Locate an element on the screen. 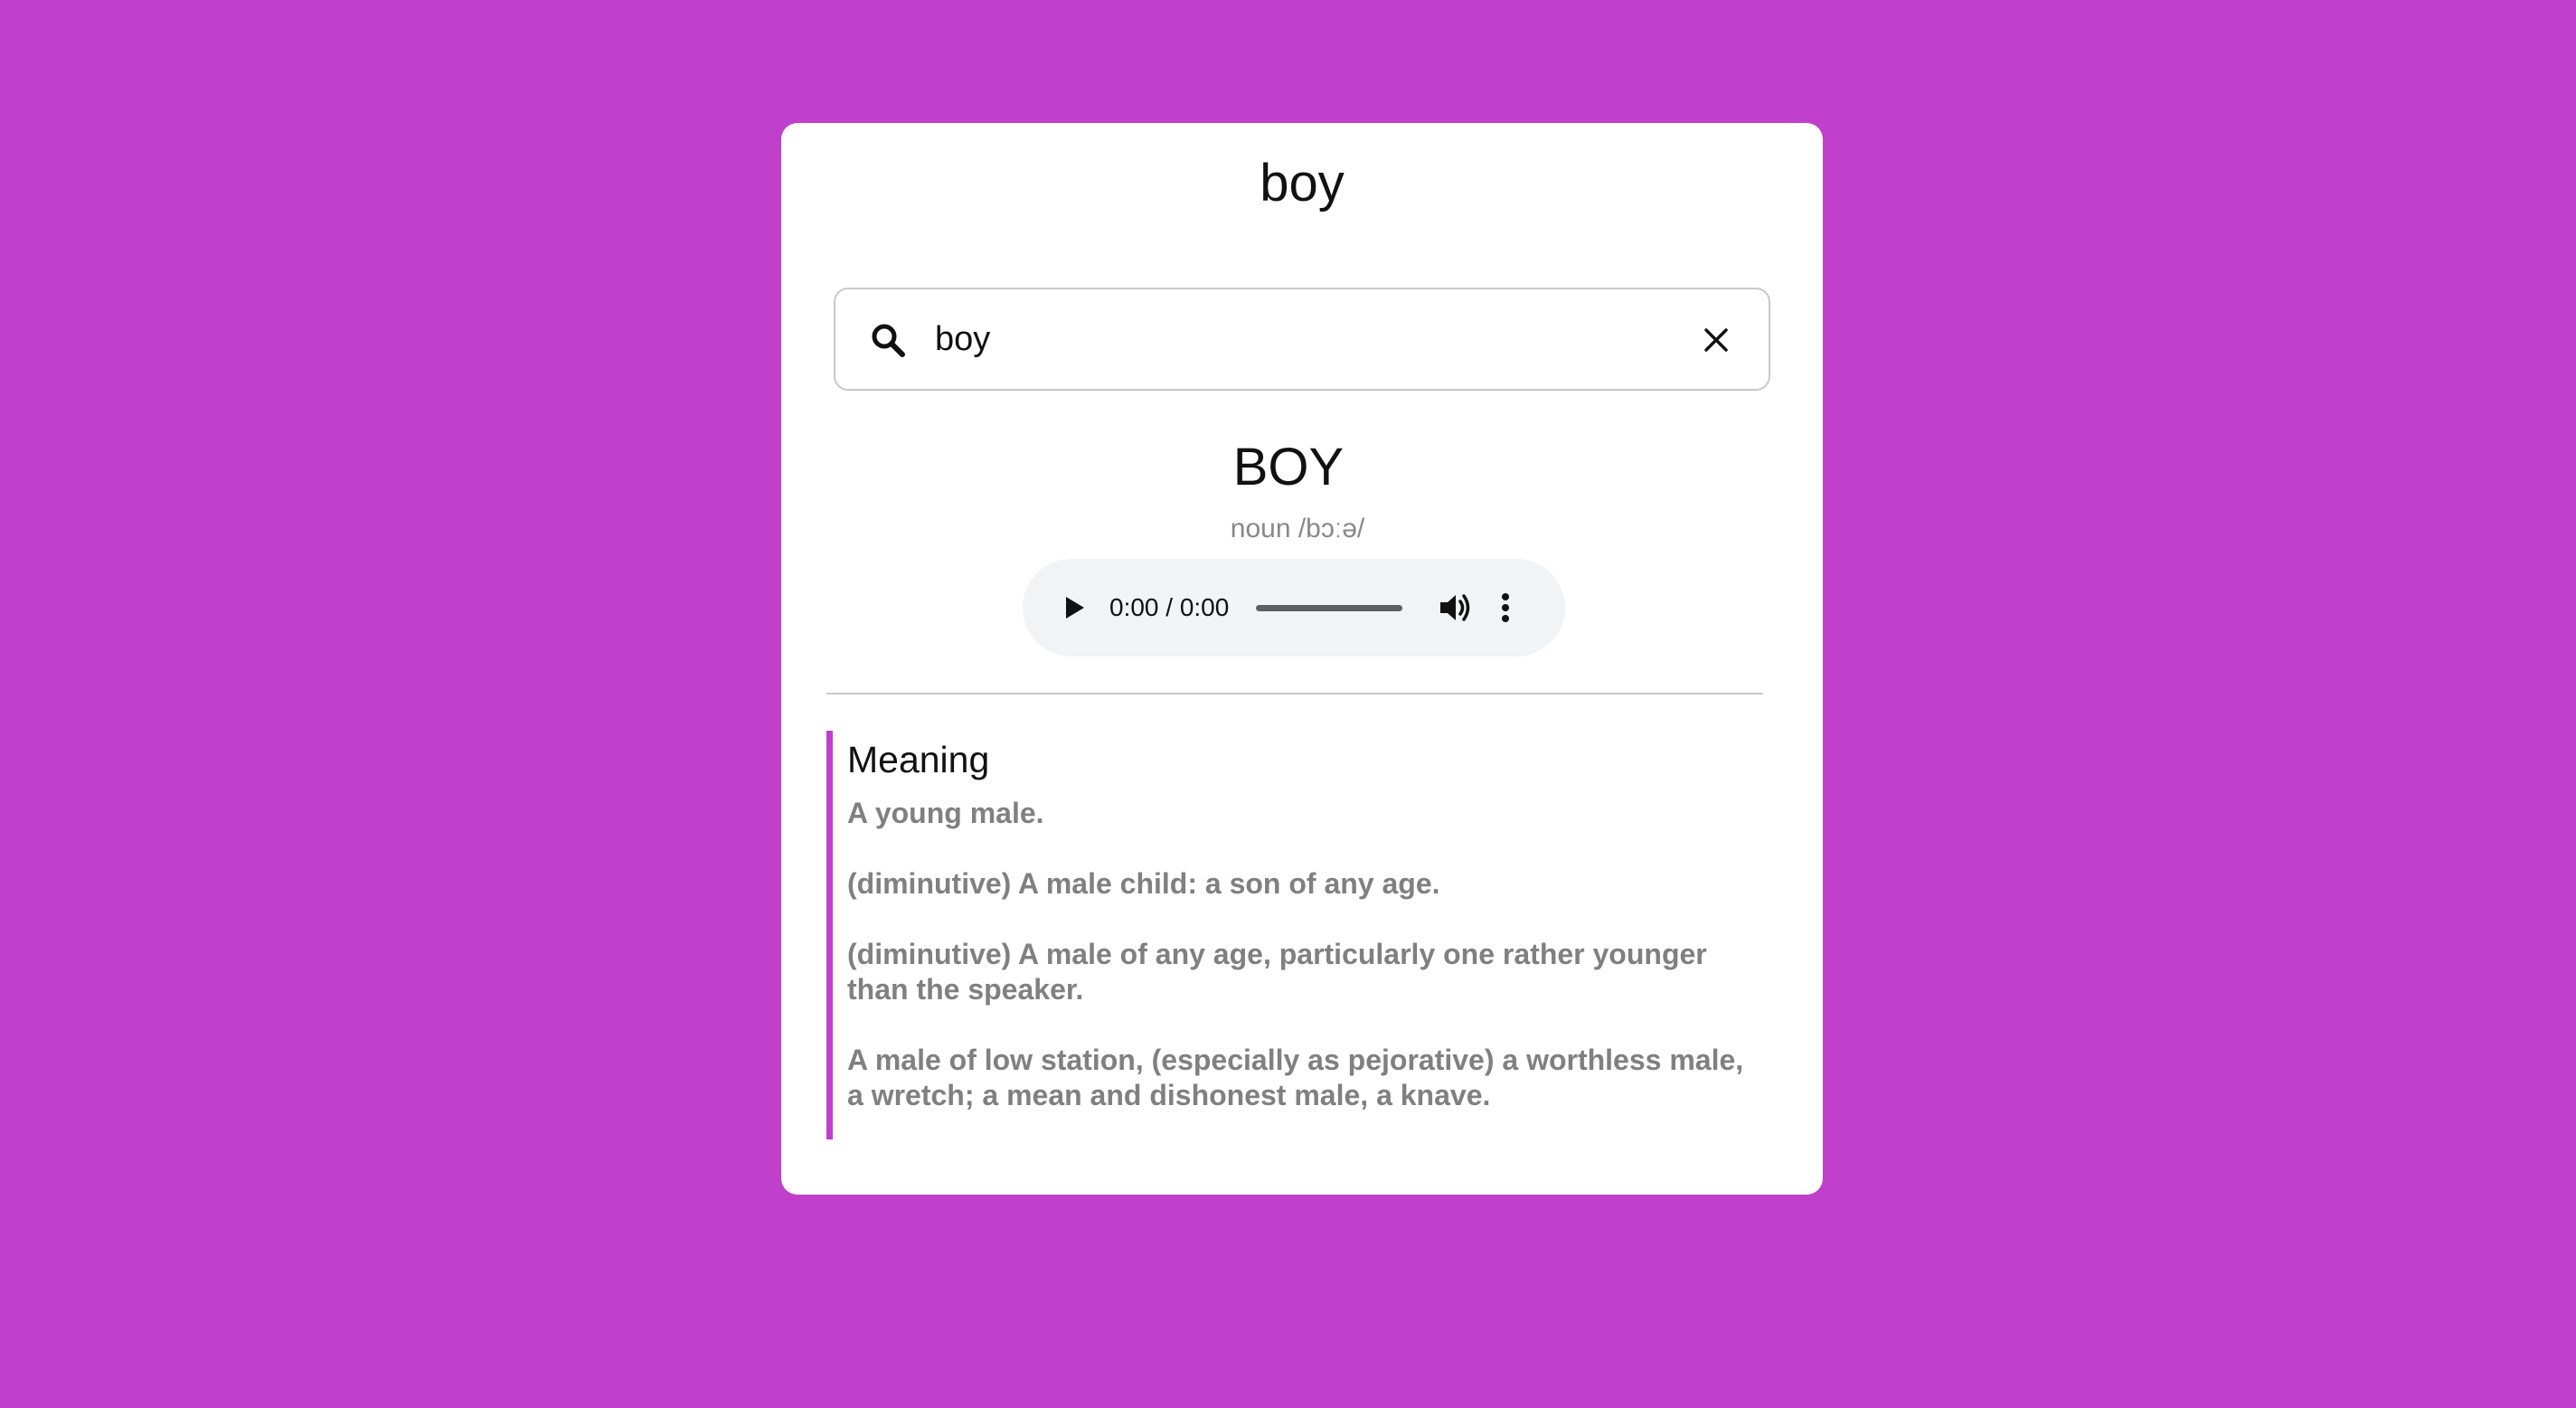  close-icon is located at coordinates (1717, 340).